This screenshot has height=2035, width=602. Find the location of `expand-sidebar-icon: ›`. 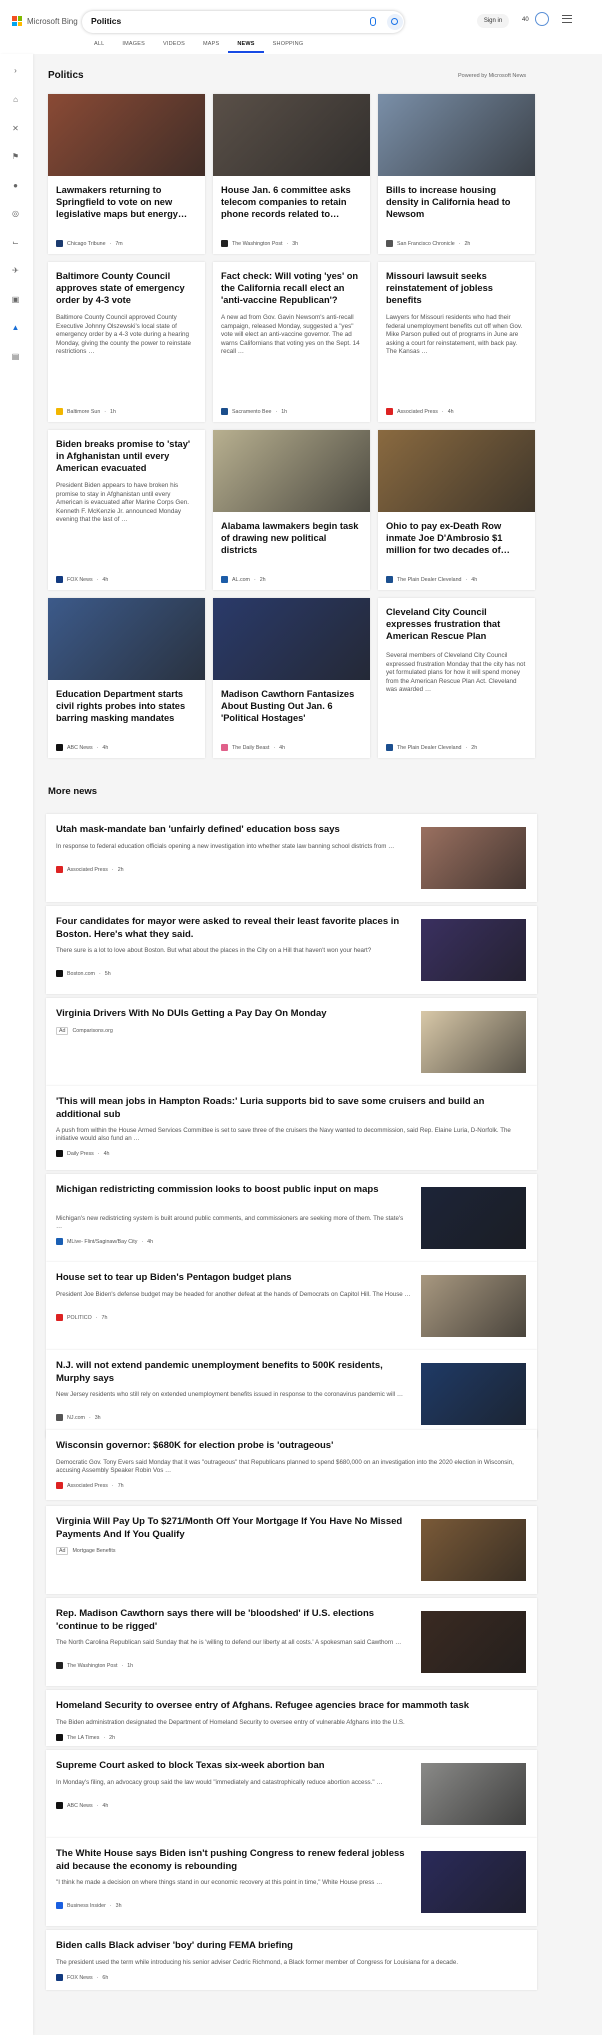

expand-sidebar-icon: › is located at coordinates (15, 70).